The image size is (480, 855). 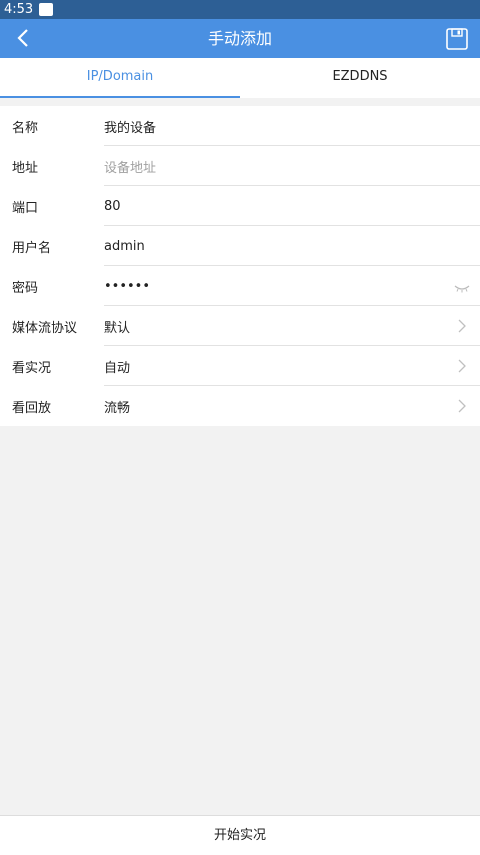 I want to click on password-row: 密码 ••••••, so click(x=240, y=286).